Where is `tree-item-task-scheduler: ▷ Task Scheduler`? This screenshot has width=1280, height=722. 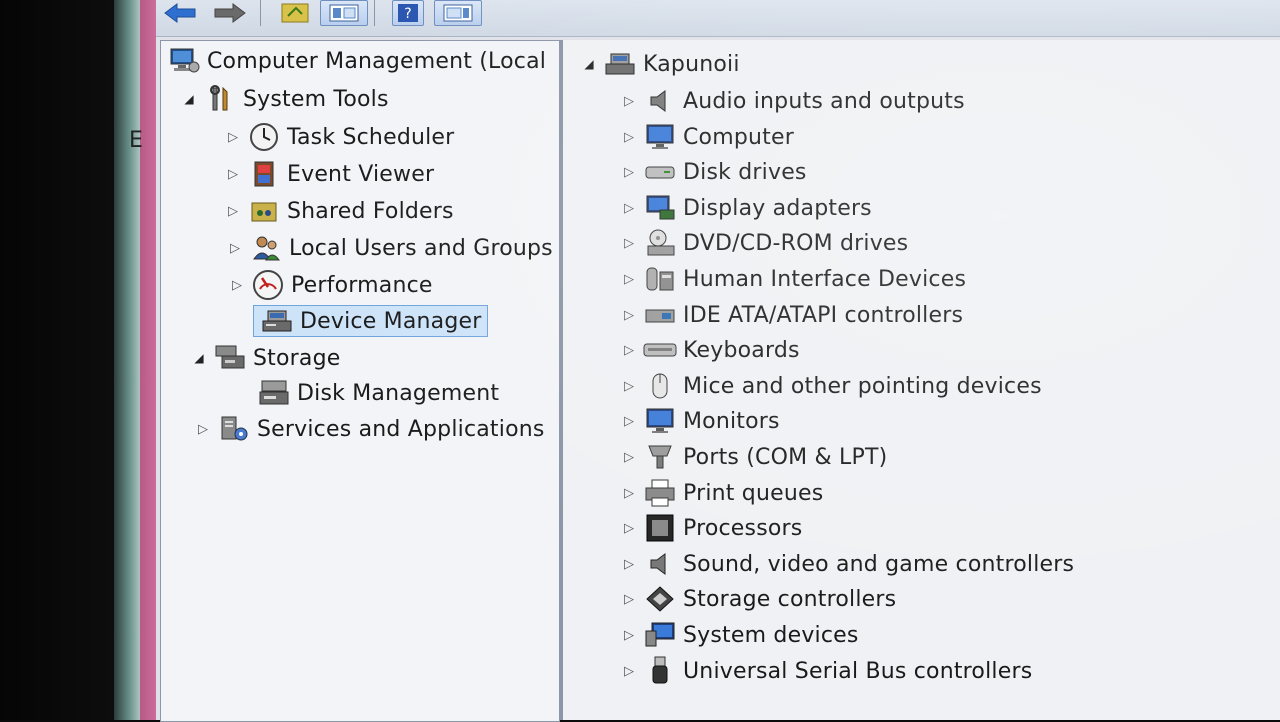 tree-item-task-scheduler: ▷ Task Scheduler is located at coordinates (339, 137).